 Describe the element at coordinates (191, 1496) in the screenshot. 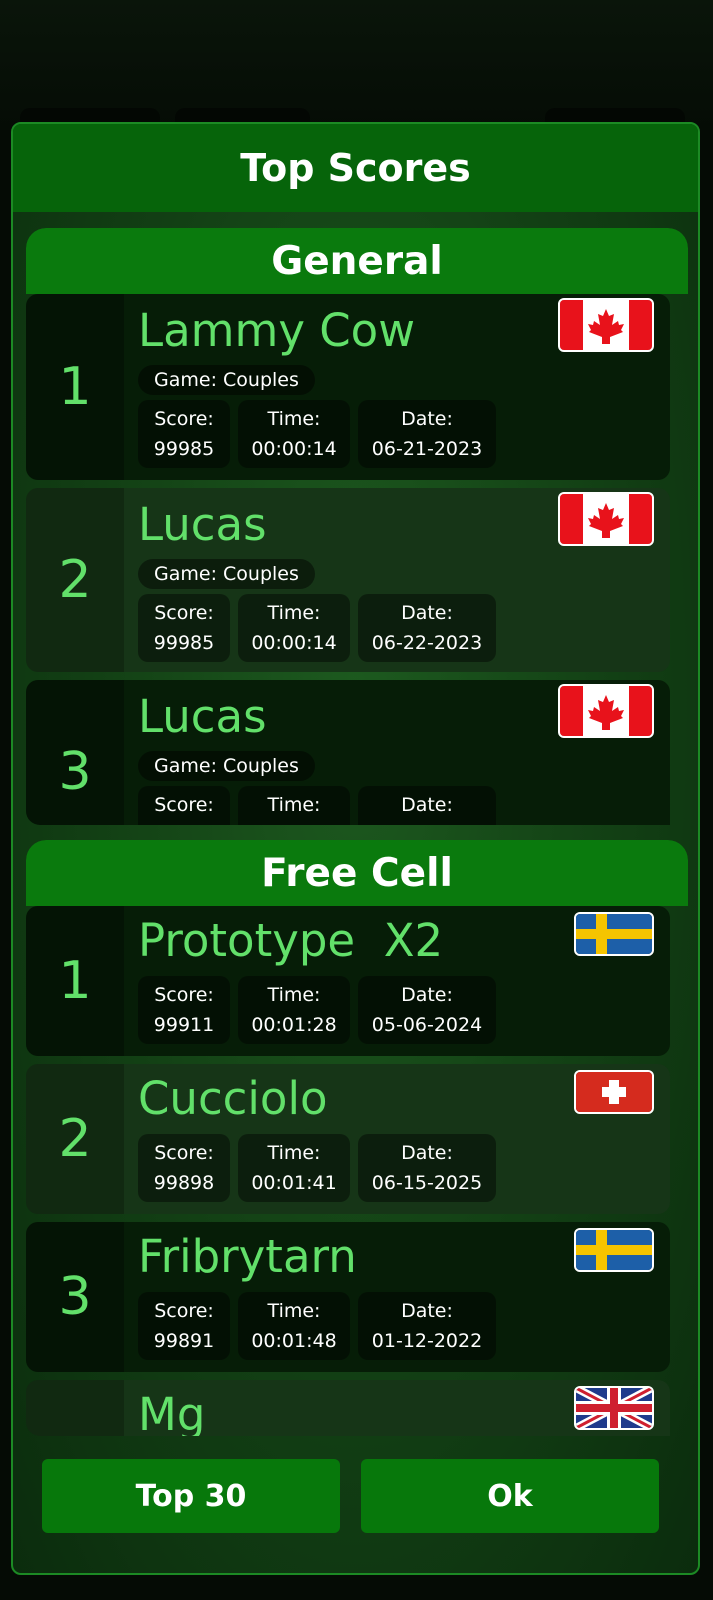

I see `top-30-button: Top 30` at that location.